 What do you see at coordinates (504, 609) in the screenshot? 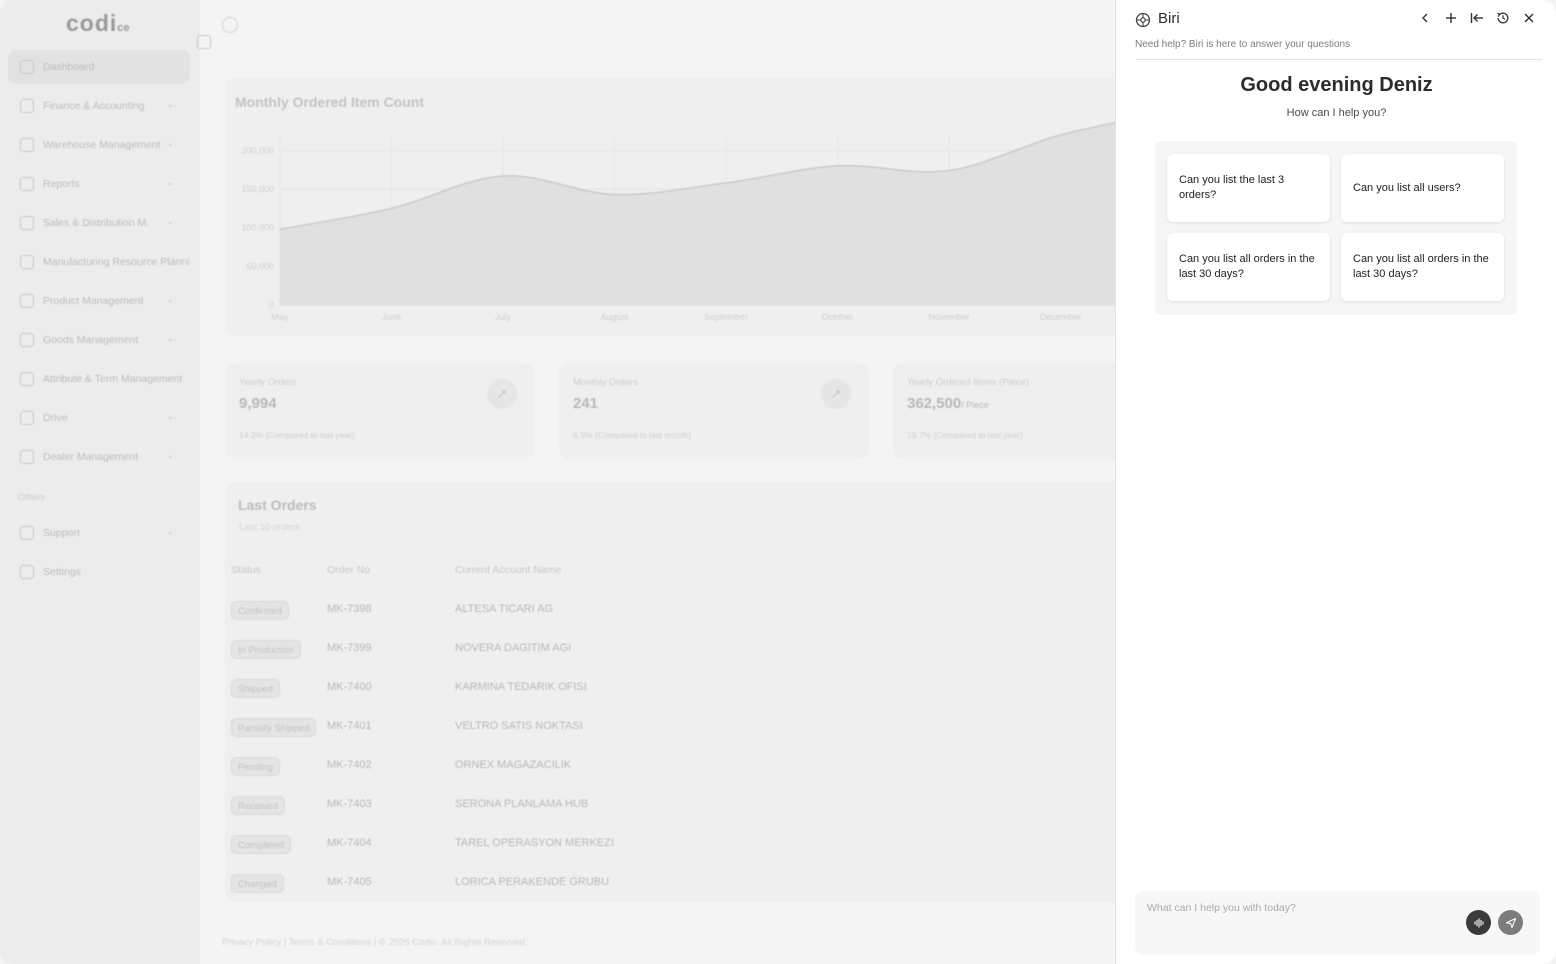
I see `account-name: ALTESA TICARI AG` at bounding box center [504, 609].